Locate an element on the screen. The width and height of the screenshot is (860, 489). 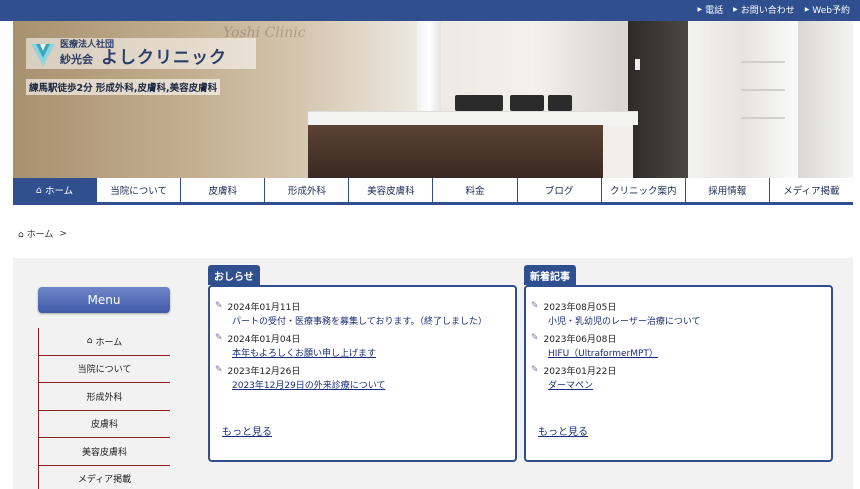
contact-link: ▶ お問い合わせ is located at coordinates (764, 9).